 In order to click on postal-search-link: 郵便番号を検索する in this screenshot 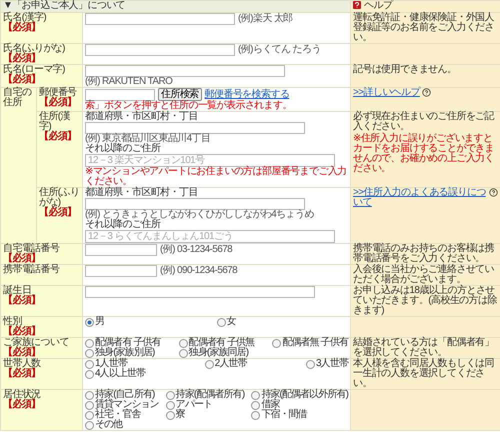, I will do `click(247, 95)`.